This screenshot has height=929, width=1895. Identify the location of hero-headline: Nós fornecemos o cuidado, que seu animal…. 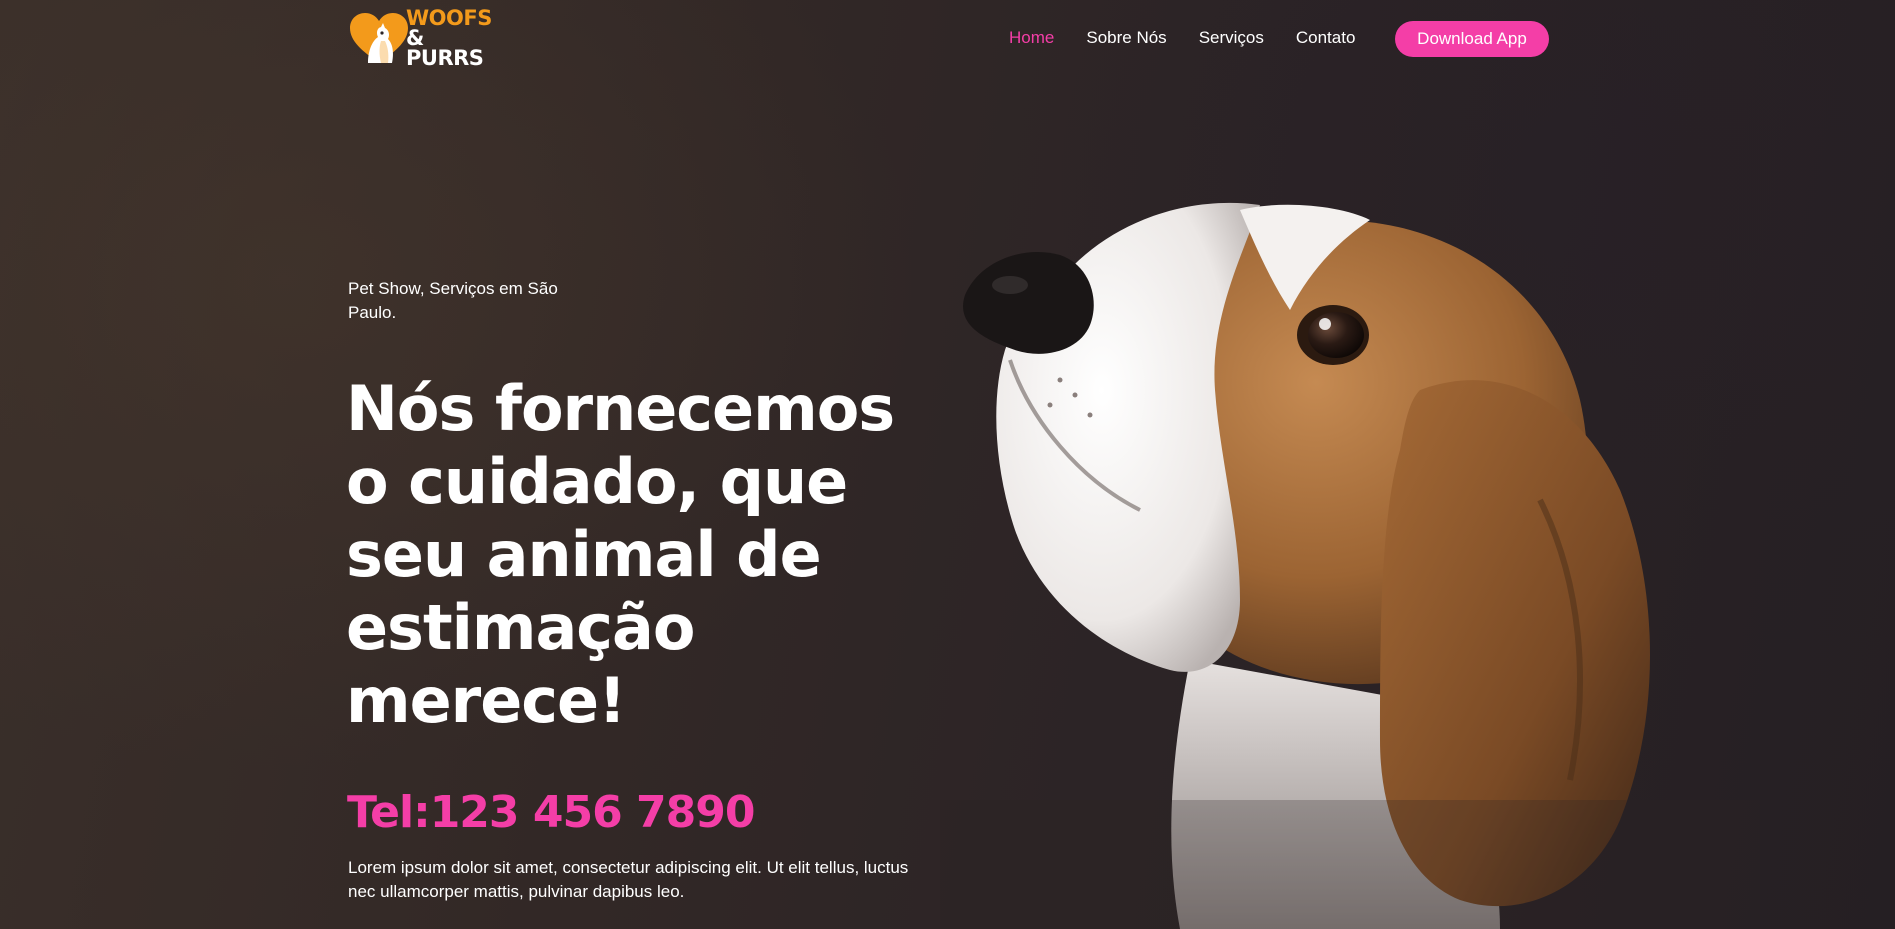
(620, 554).